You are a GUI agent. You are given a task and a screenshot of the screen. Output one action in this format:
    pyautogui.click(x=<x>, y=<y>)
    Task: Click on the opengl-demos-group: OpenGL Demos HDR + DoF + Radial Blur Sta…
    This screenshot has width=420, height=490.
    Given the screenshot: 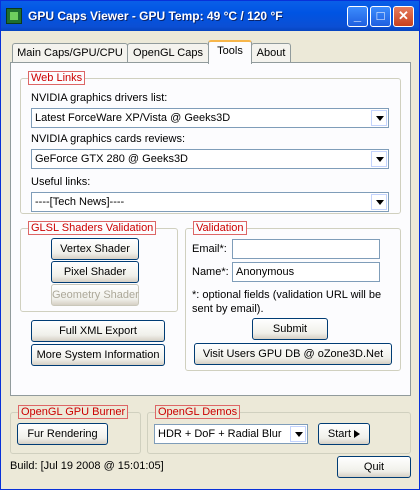 What is the action you would take?
    pyautogui.click(x=279, y=429)
    